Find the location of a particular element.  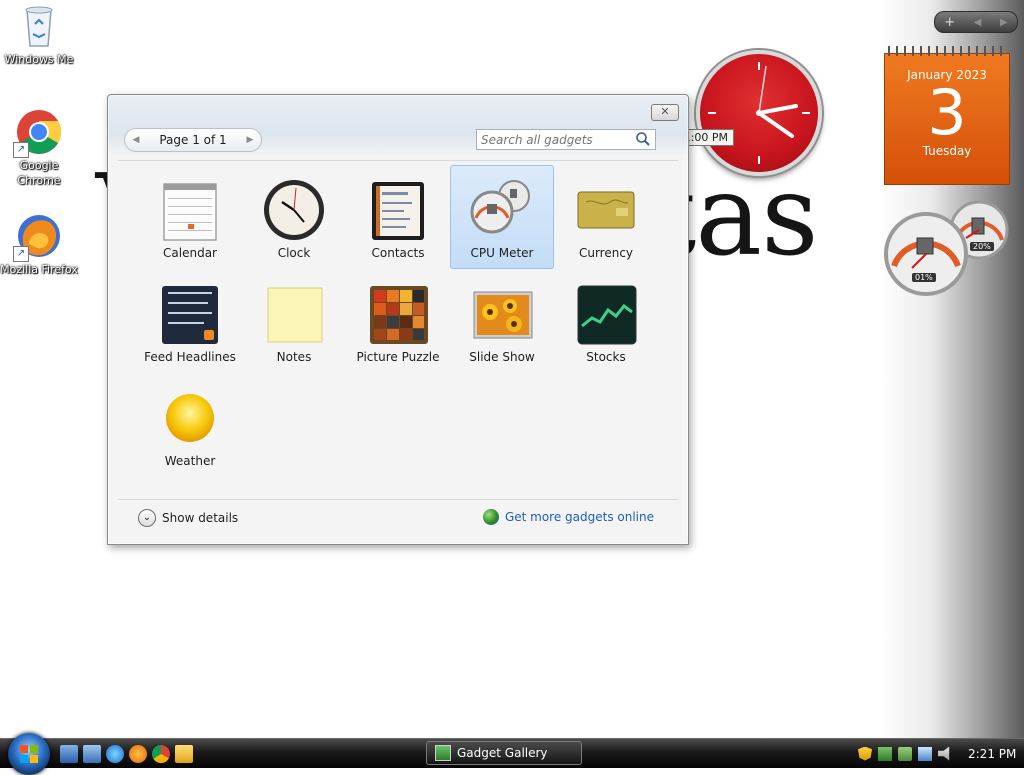

page-indicator: Page 1 of 1 is located at coordinates (193, 140).